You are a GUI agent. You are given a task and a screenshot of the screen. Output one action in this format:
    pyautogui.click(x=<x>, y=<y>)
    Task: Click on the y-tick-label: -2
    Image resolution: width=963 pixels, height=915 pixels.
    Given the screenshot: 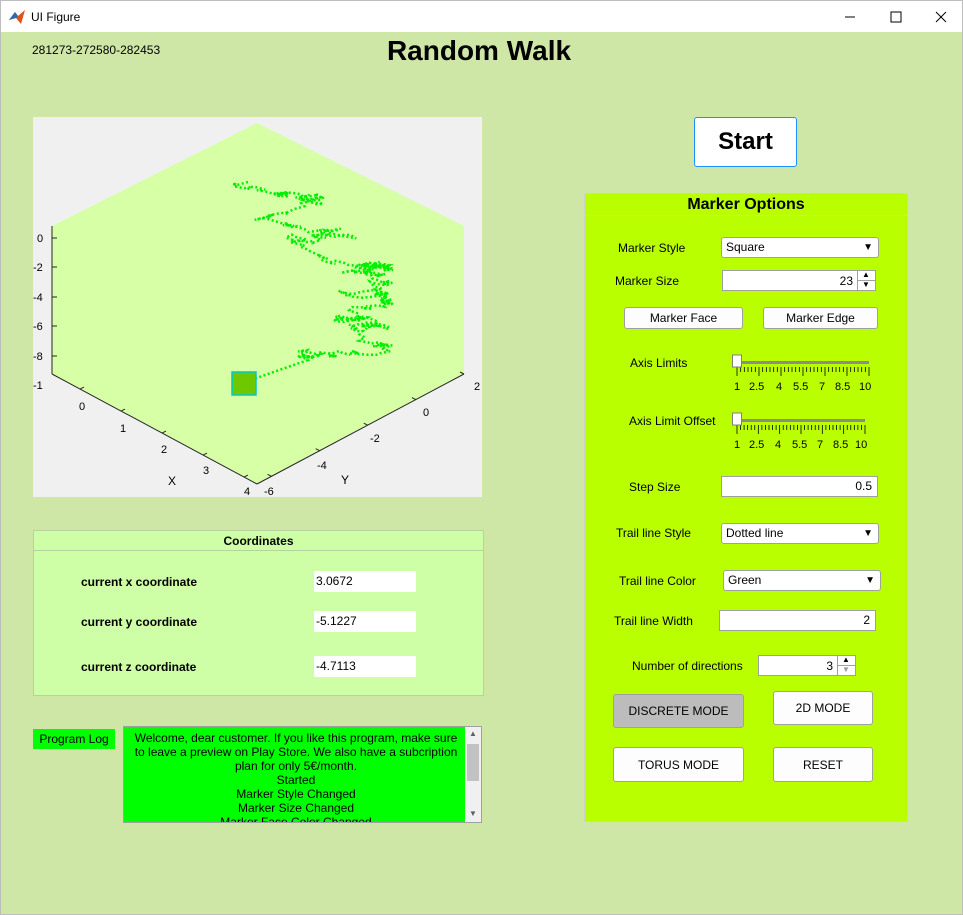 What is the action you would take?
    pyautogui.click(x=375, y=439)
    